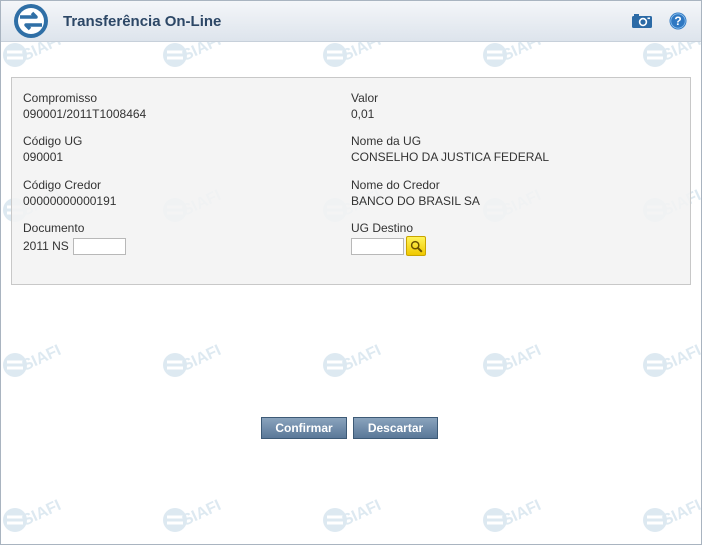  What do you see at coordinates (364, 106) in the screenshot?
I see `valor-field: Valor 0,01` at bounding box center [364, 106].